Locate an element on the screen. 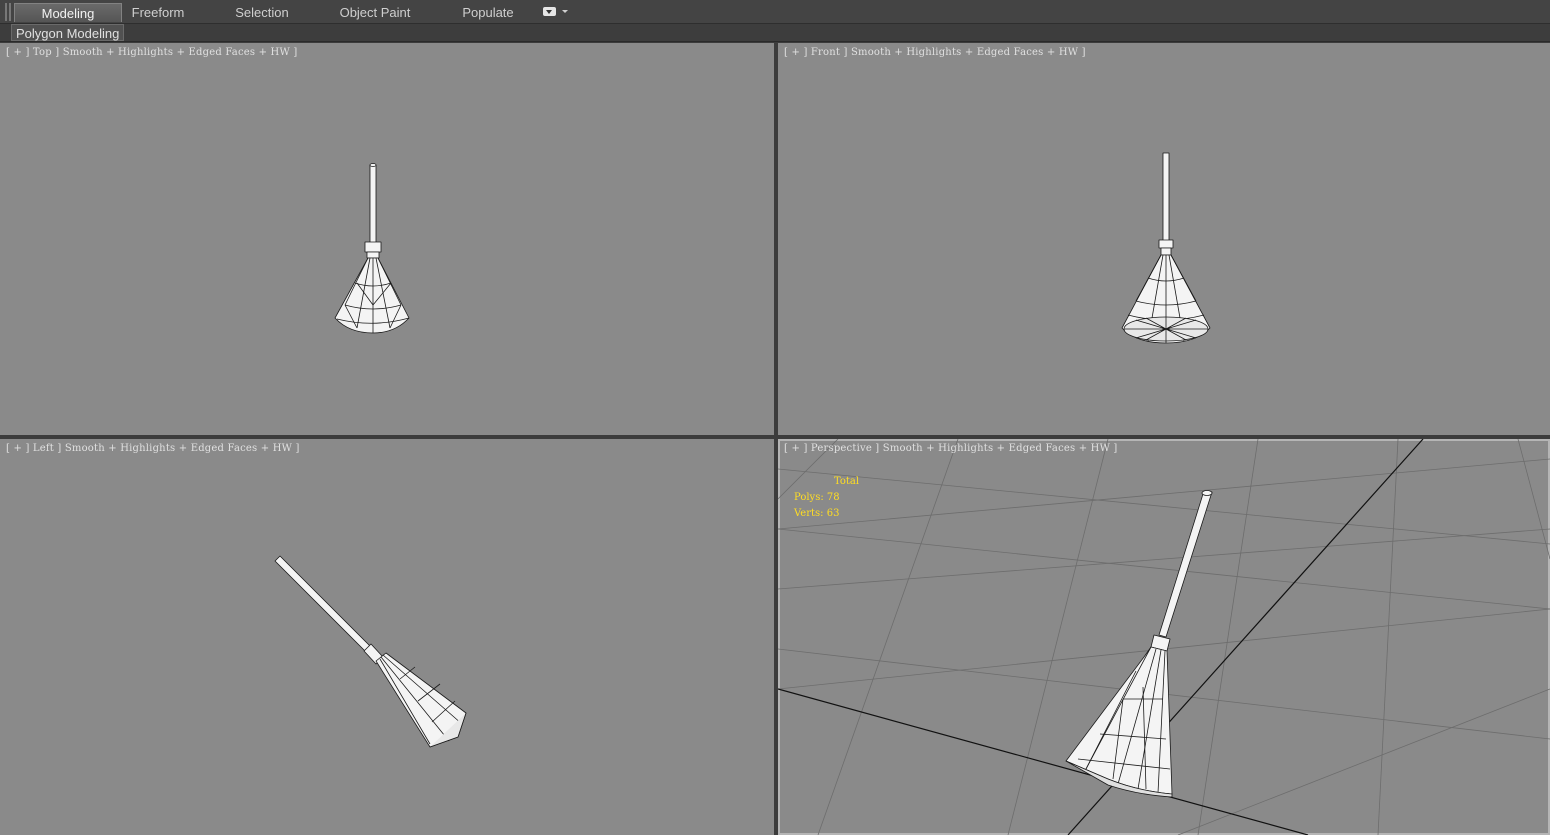 This screenshot has height=835, width=1550. stats-title: Total is located at coordinates (847, 481).